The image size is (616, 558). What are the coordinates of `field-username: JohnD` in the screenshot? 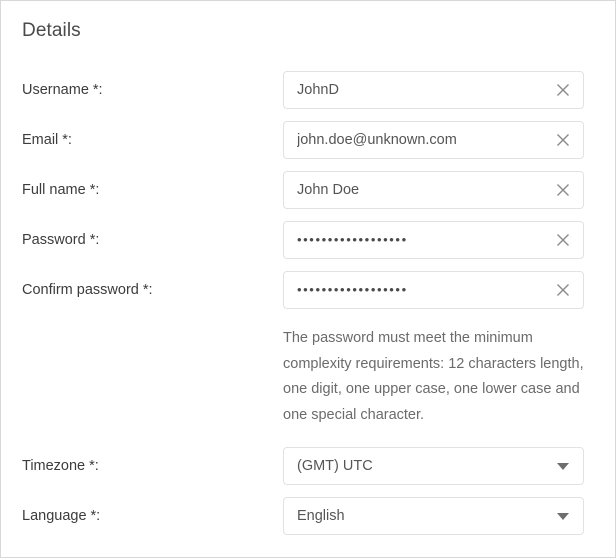 It's located at (433, 90).